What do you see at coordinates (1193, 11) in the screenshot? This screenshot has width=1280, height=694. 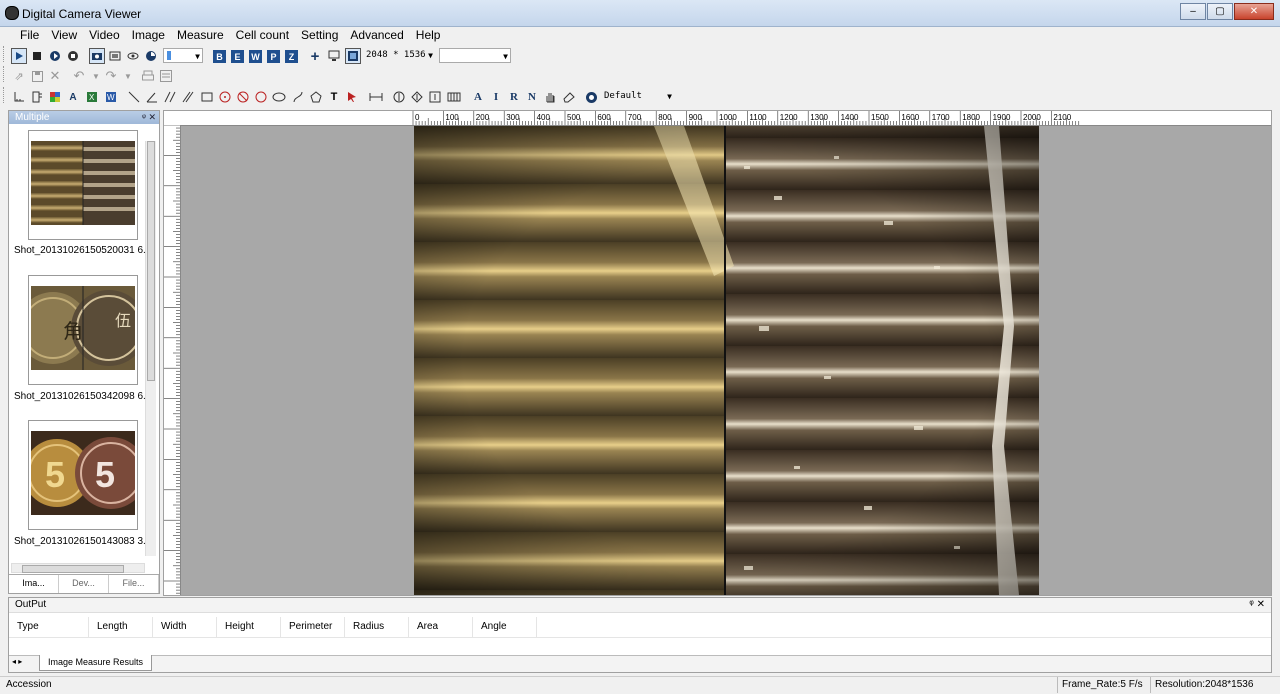 I see `minimize-button: –` at bounding box center [1193, 11].